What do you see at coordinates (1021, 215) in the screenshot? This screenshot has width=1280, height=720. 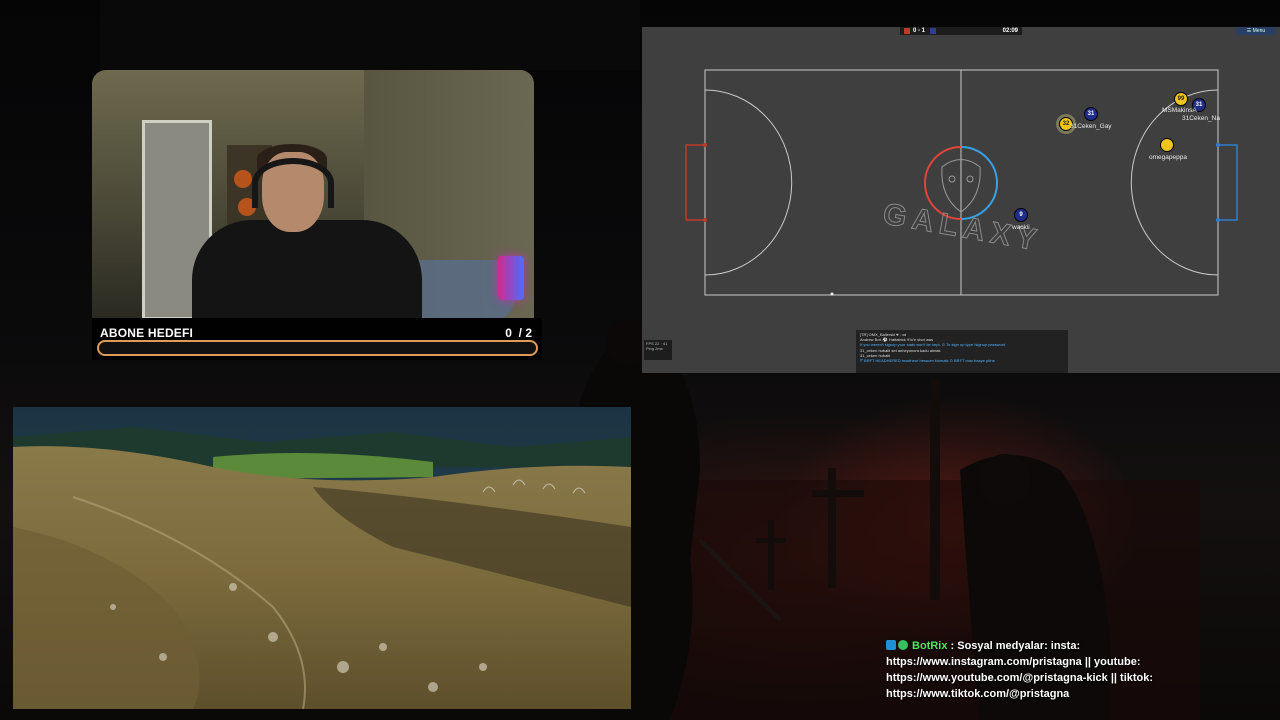 I see `player-disc: 9` at bounding box center [1021, 215].